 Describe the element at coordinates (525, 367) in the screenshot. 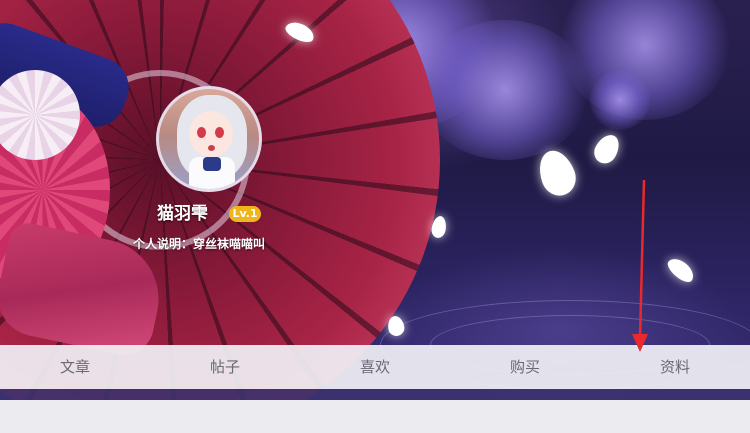

I see `tab-purchases: 购买` at that location.